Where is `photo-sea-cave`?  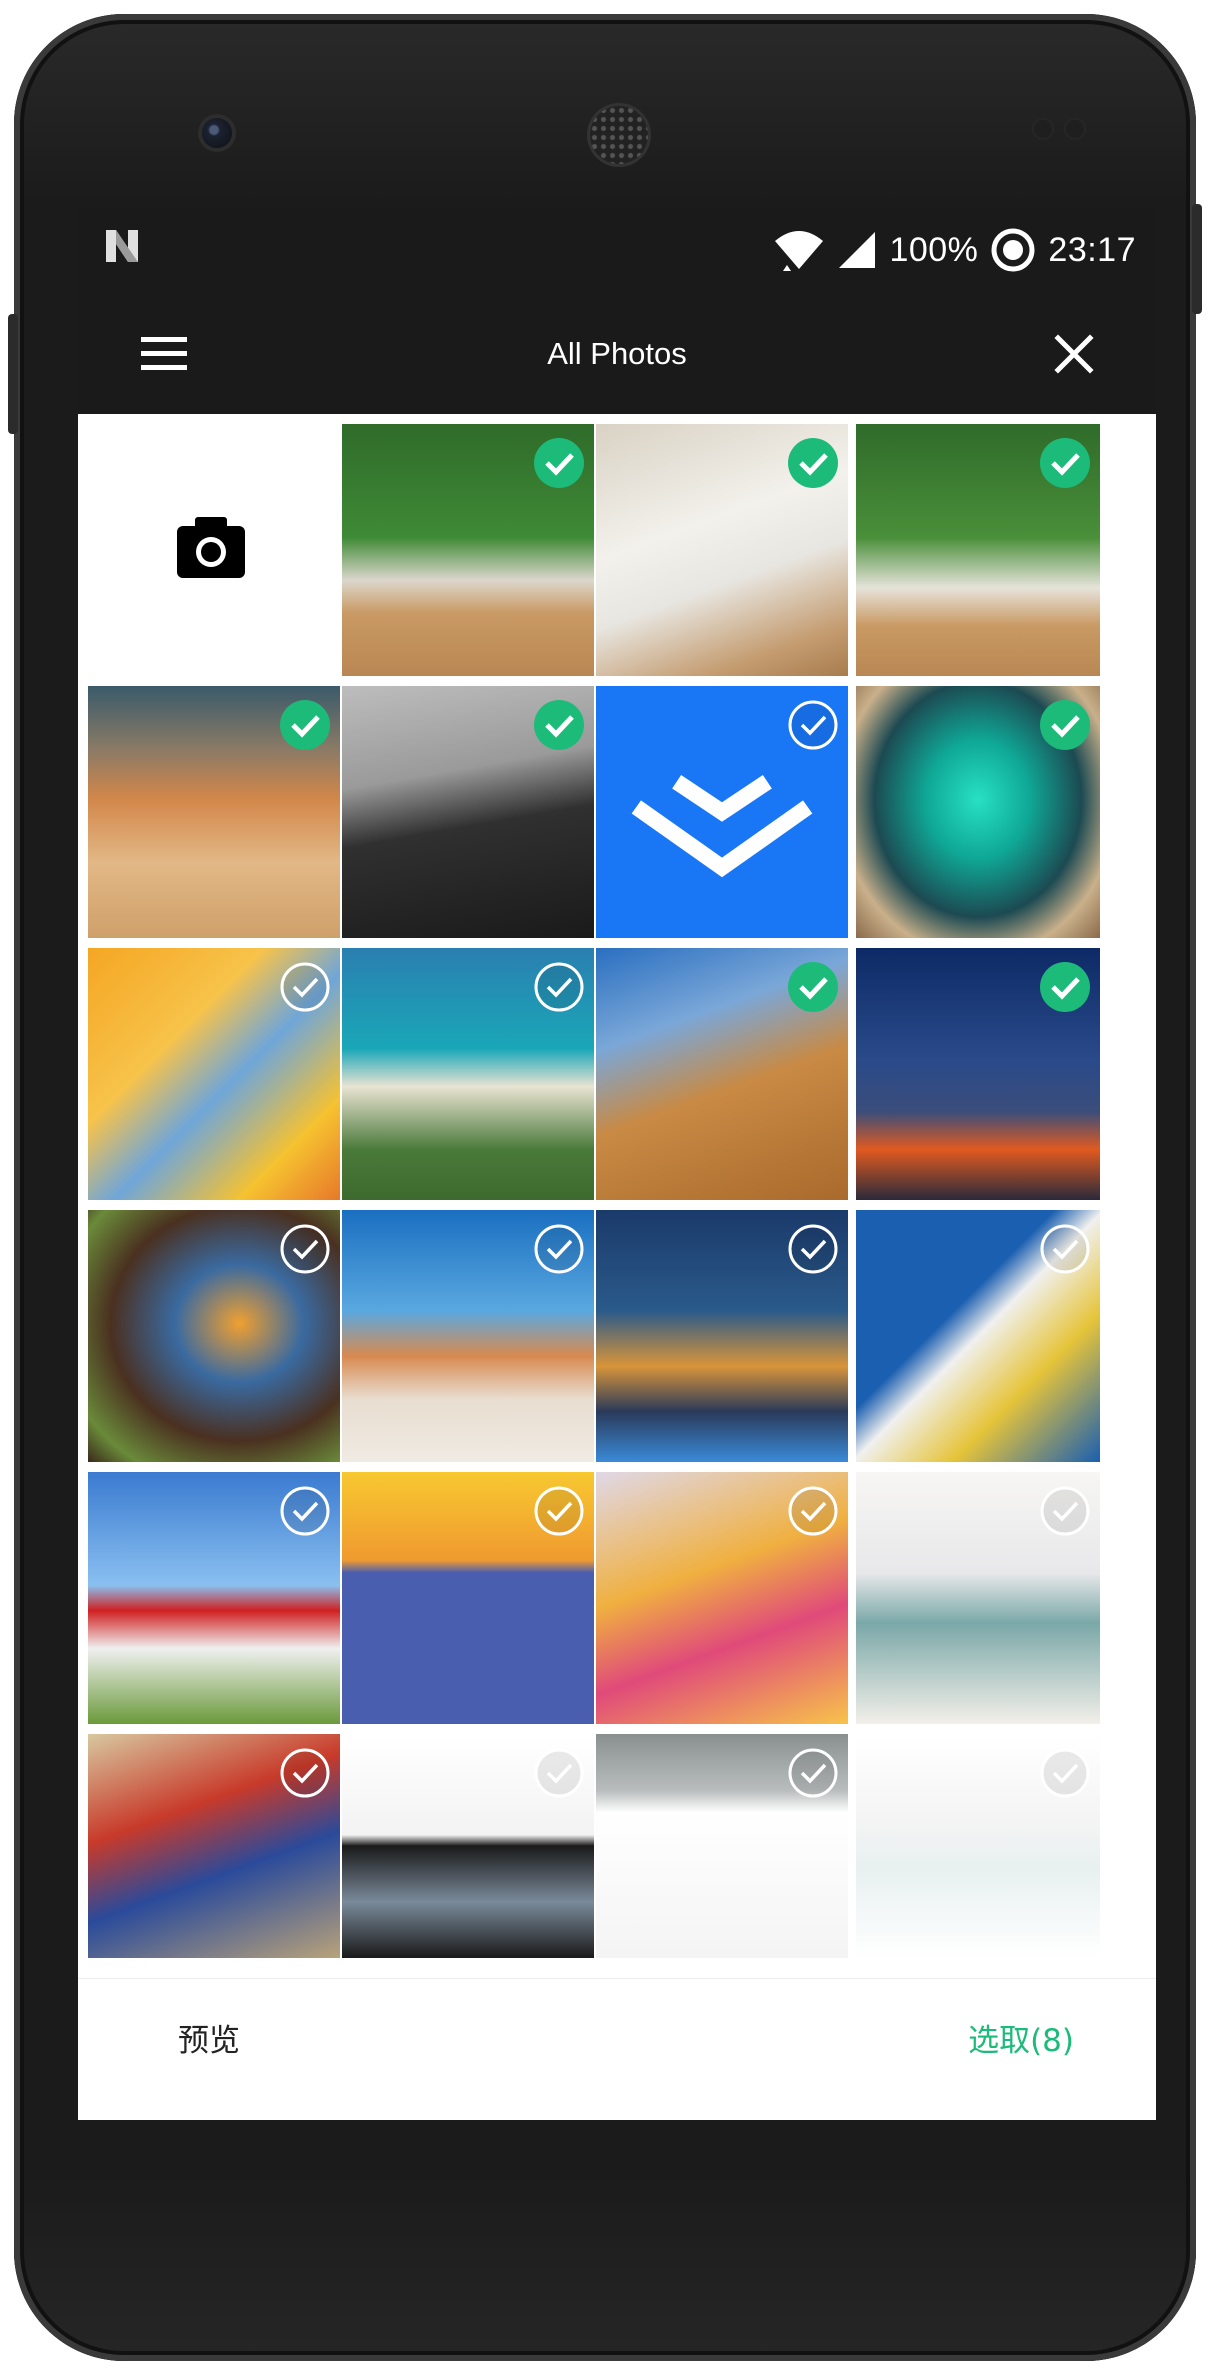
photo-sea-cave is located at coordinates (978, 812).